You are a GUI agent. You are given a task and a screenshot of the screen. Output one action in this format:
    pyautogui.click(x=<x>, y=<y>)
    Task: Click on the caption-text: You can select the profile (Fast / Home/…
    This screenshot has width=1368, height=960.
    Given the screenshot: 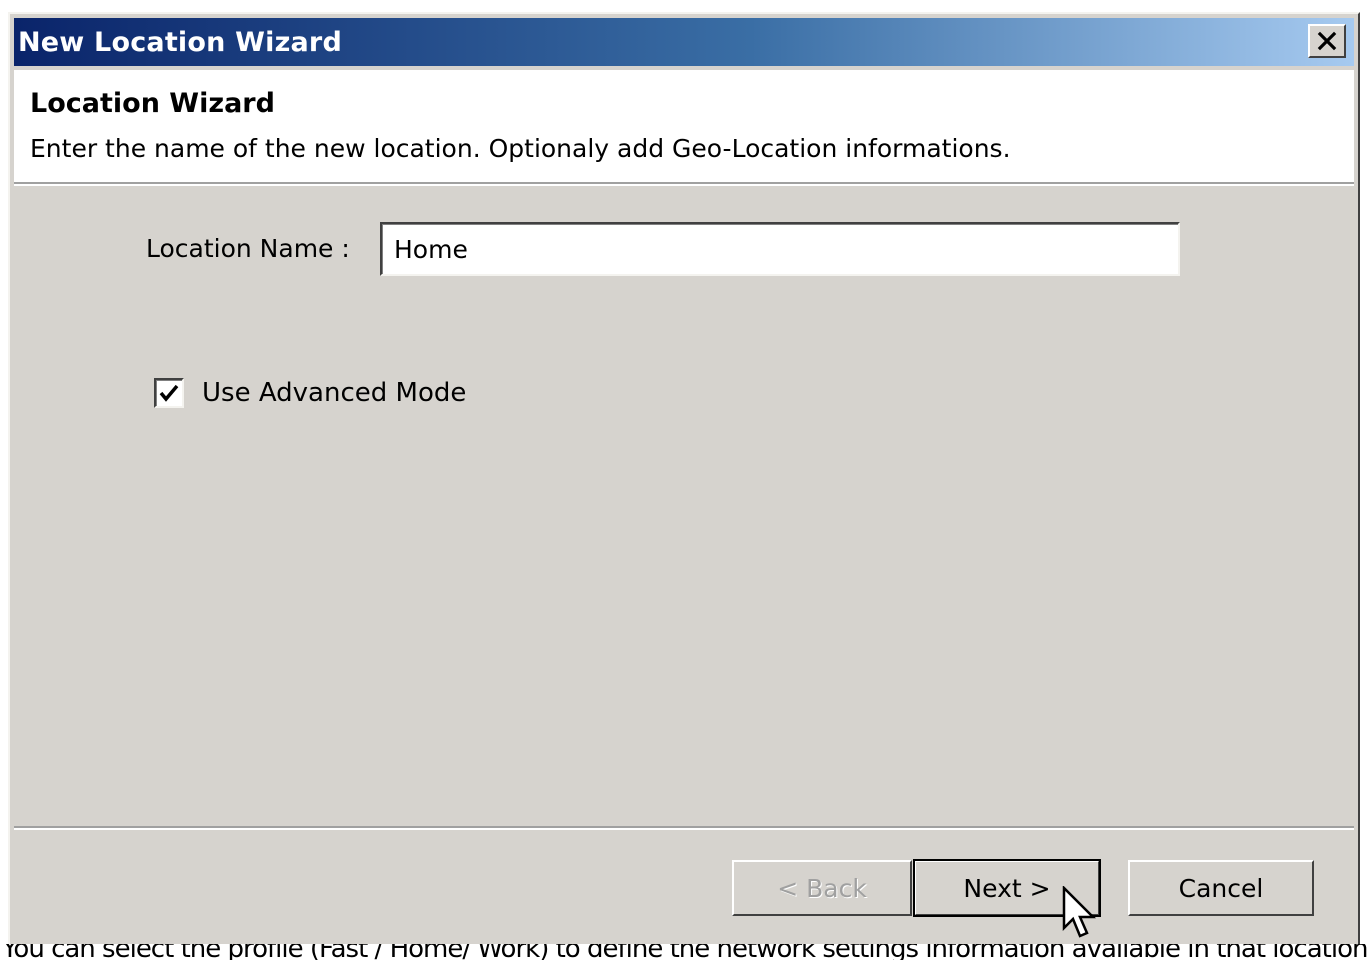 What is the action you would take?
    pyautogui.click(x=685, y=952)
    